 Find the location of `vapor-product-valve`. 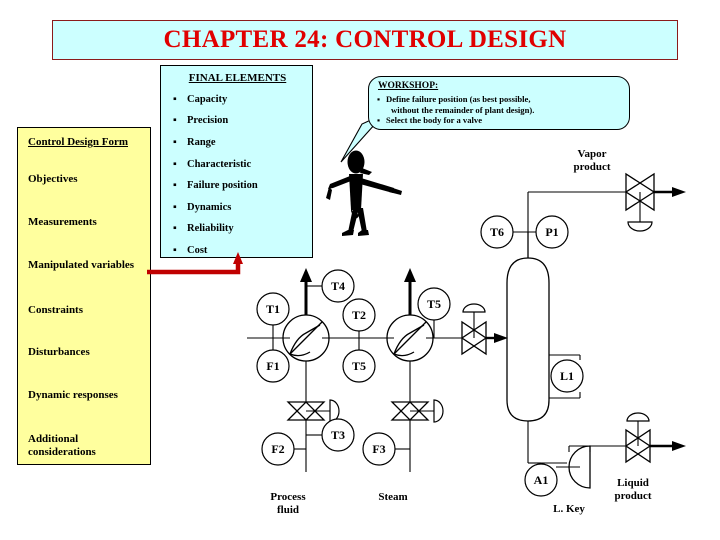

vapor-product-valve is located at coordinates (655, 202).